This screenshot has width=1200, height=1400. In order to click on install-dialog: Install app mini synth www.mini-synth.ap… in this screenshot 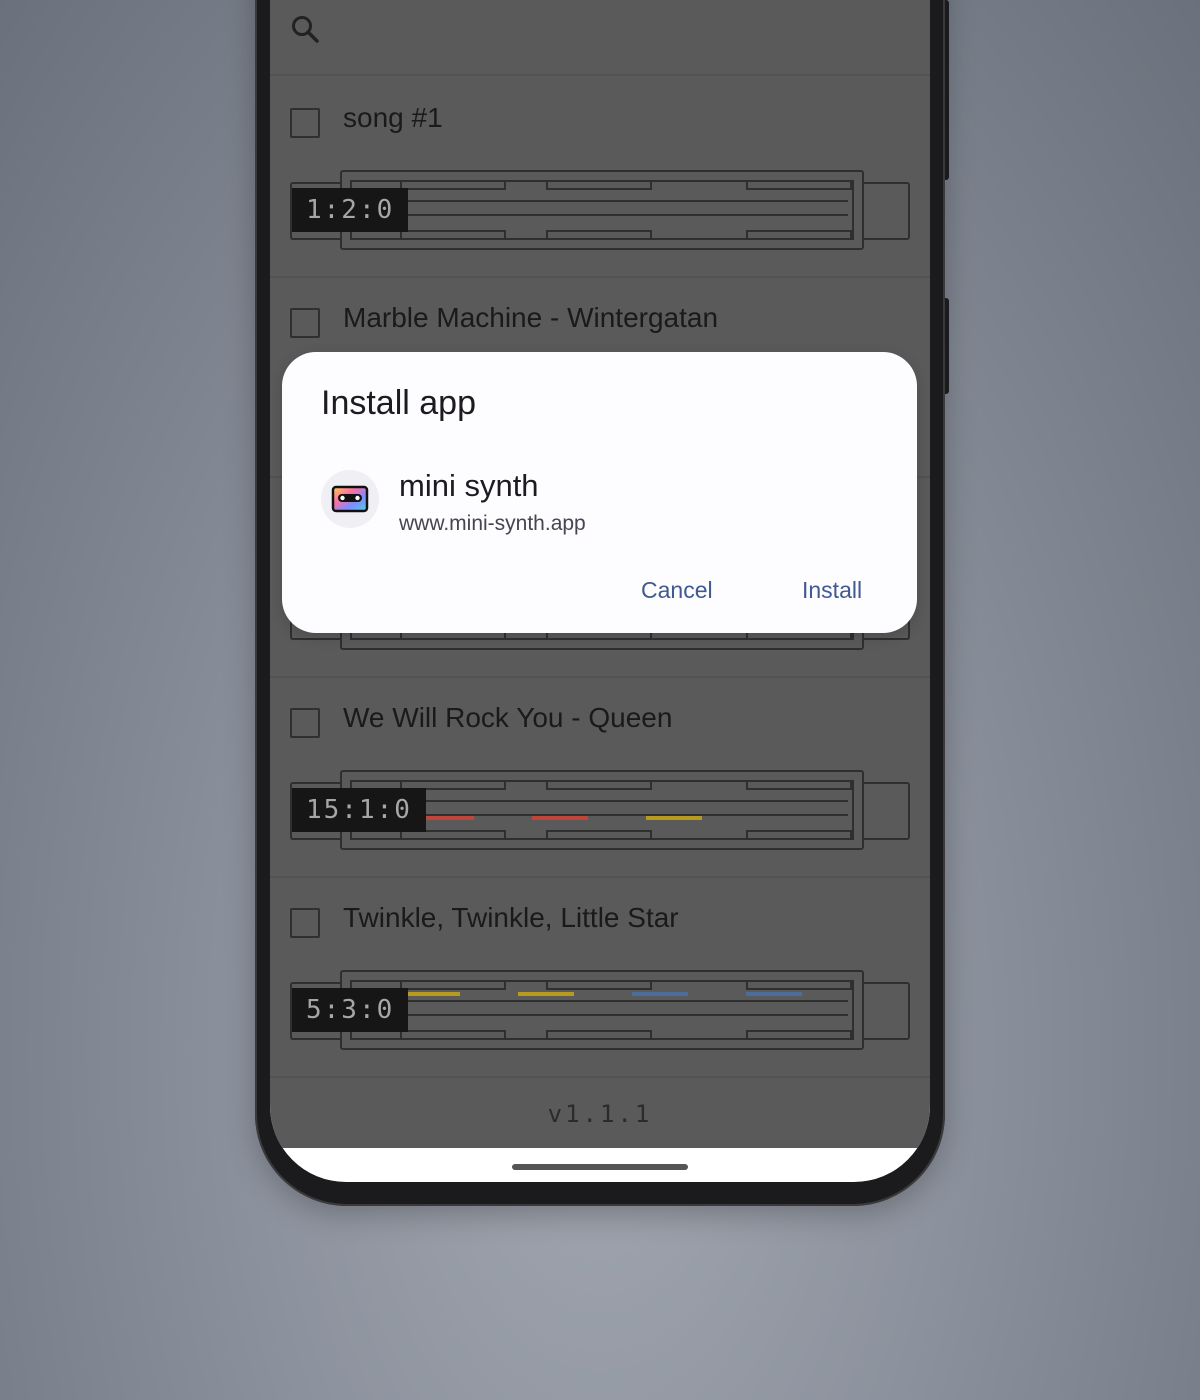, I will do `click(599, 492)`.